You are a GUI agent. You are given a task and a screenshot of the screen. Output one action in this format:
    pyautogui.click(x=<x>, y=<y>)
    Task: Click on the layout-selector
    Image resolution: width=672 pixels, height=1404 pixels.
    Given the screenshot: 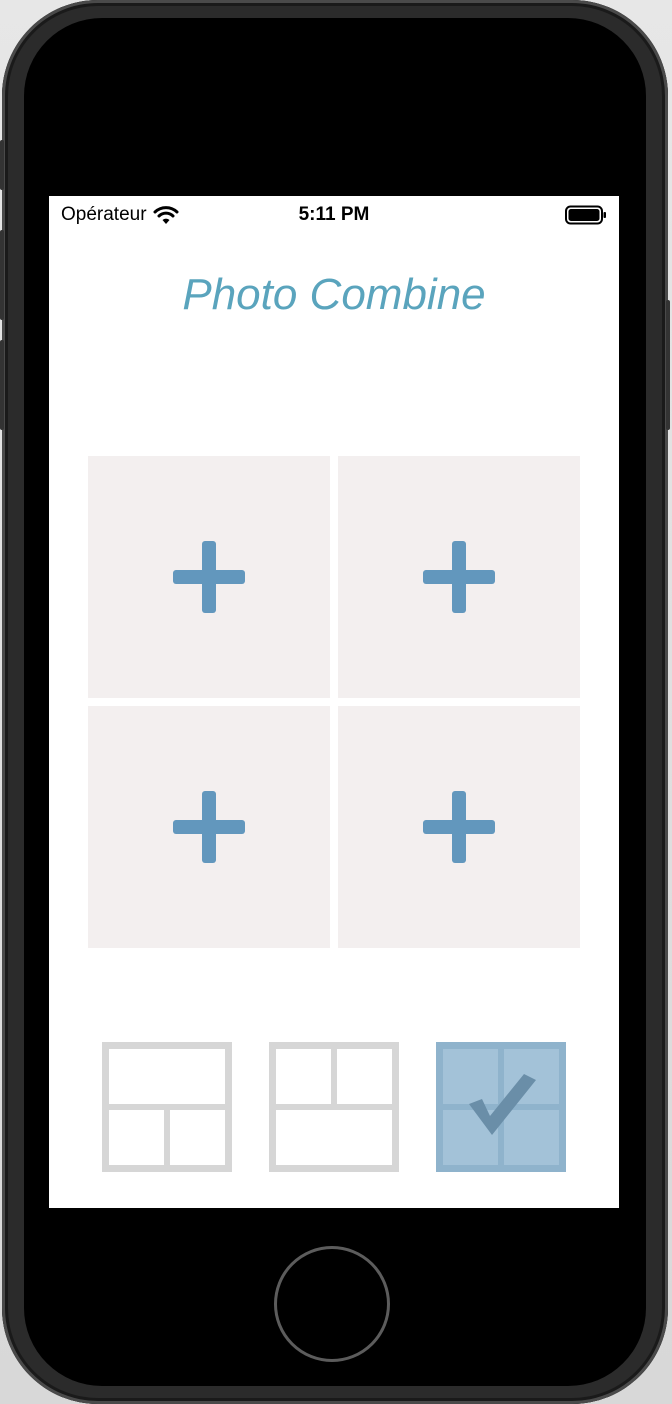 What is the action you would take?
    pyautogui.click(x=334, y=1107)
    